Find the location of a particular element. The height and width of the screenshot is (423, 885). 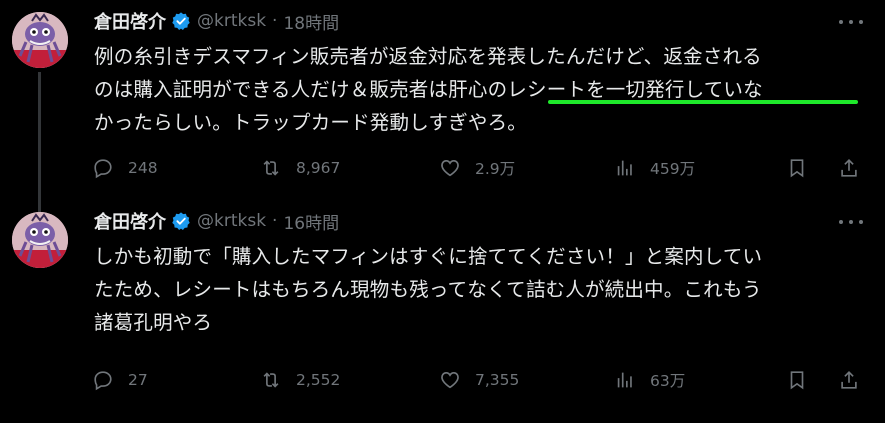

thread-connector-line is located at coordinates (39, 142).